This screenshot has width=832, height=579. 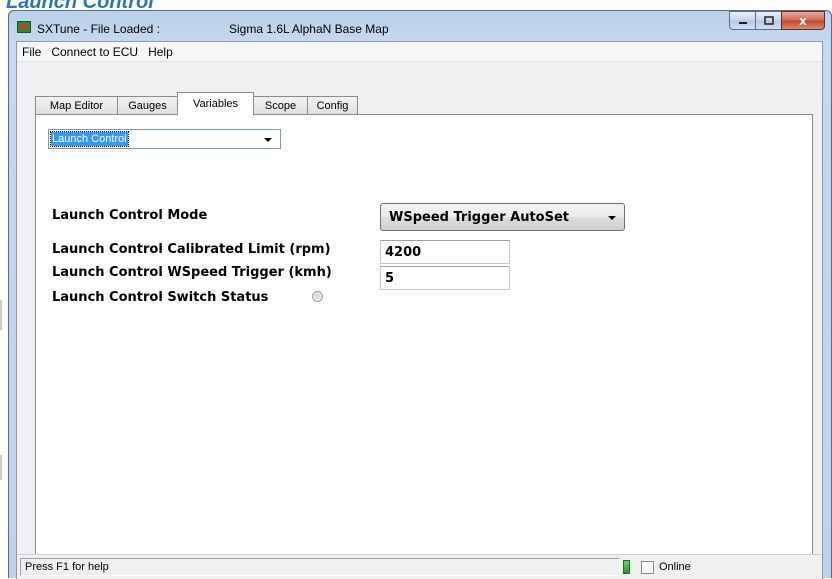 I want to click on calibrated-limit-input: 4200, so click(x=445, y=252).